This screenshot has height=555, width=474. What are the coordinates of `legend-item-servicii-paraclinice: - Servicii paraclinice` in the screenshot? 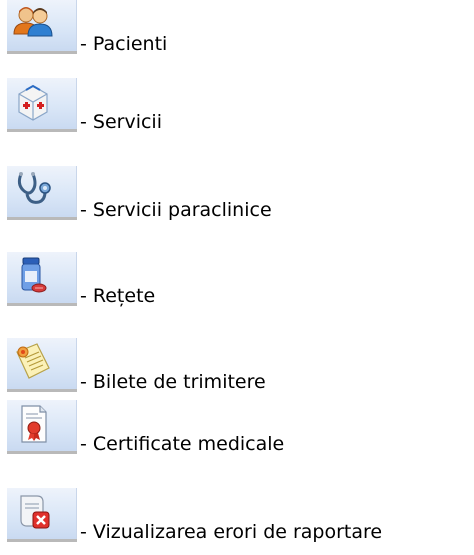 It's located at (237, 196).